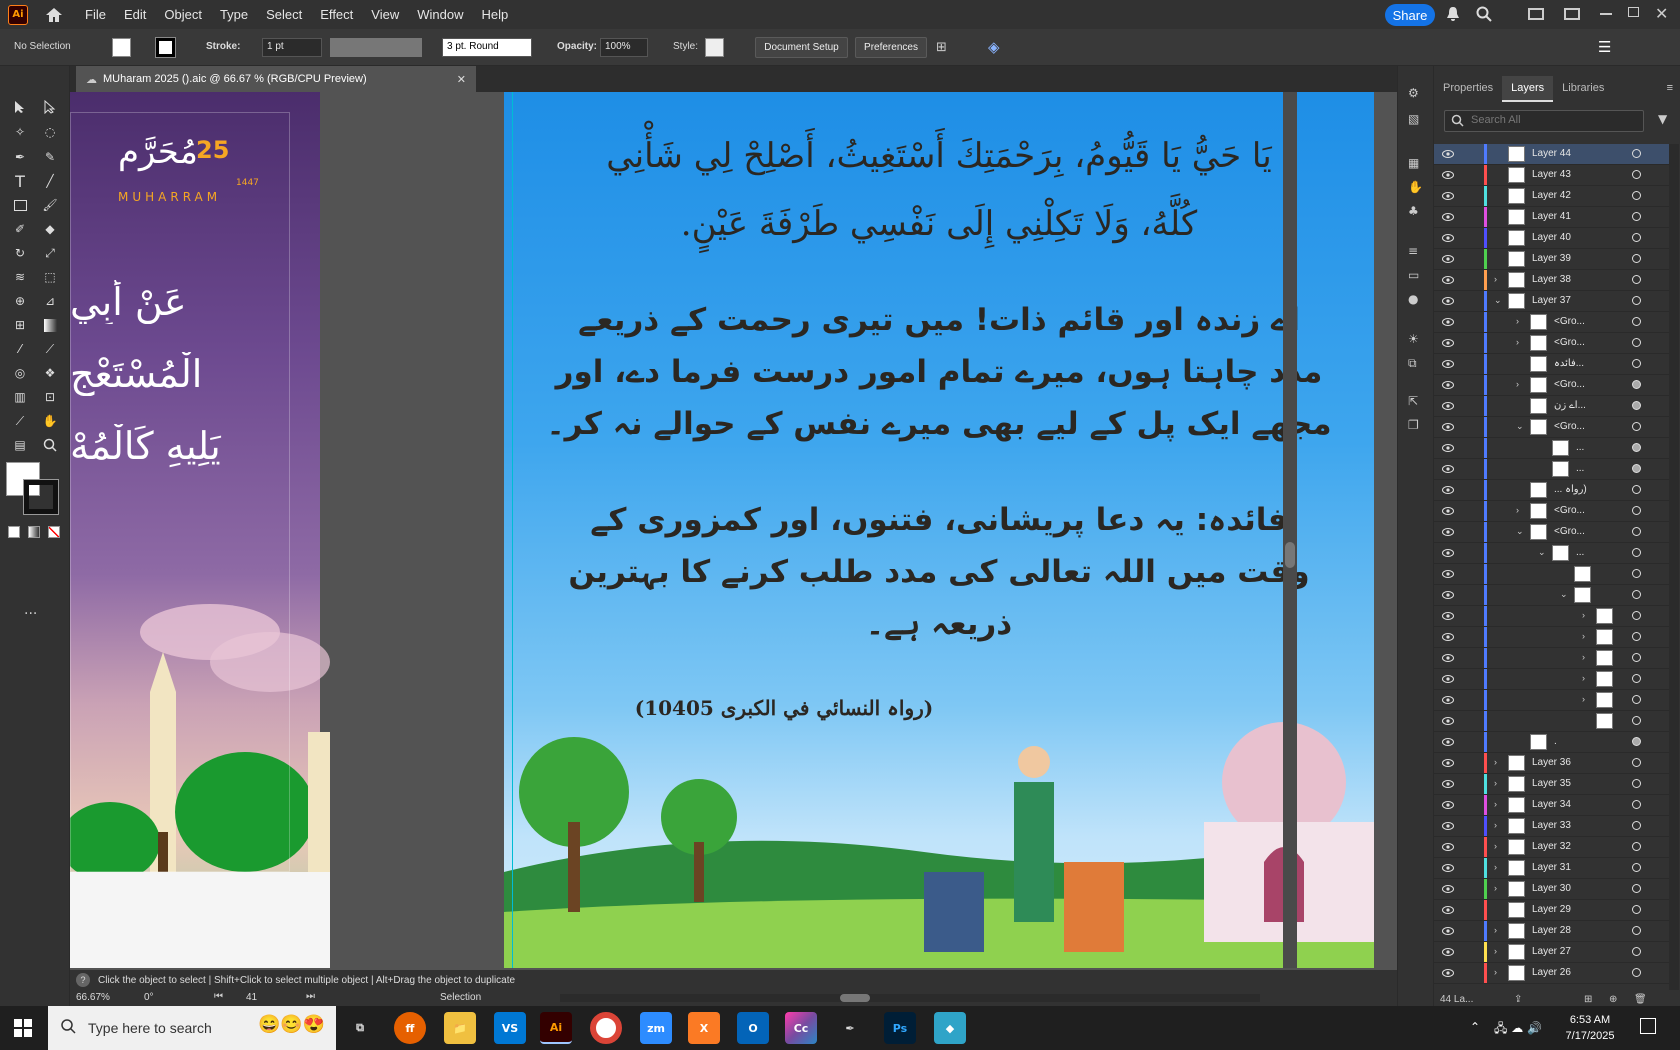 The image size is (1680, 1050). Describe the element at coordinates (292, 47) in the screenshot. I see `stroke-weight-input: 1 pt` at that location.